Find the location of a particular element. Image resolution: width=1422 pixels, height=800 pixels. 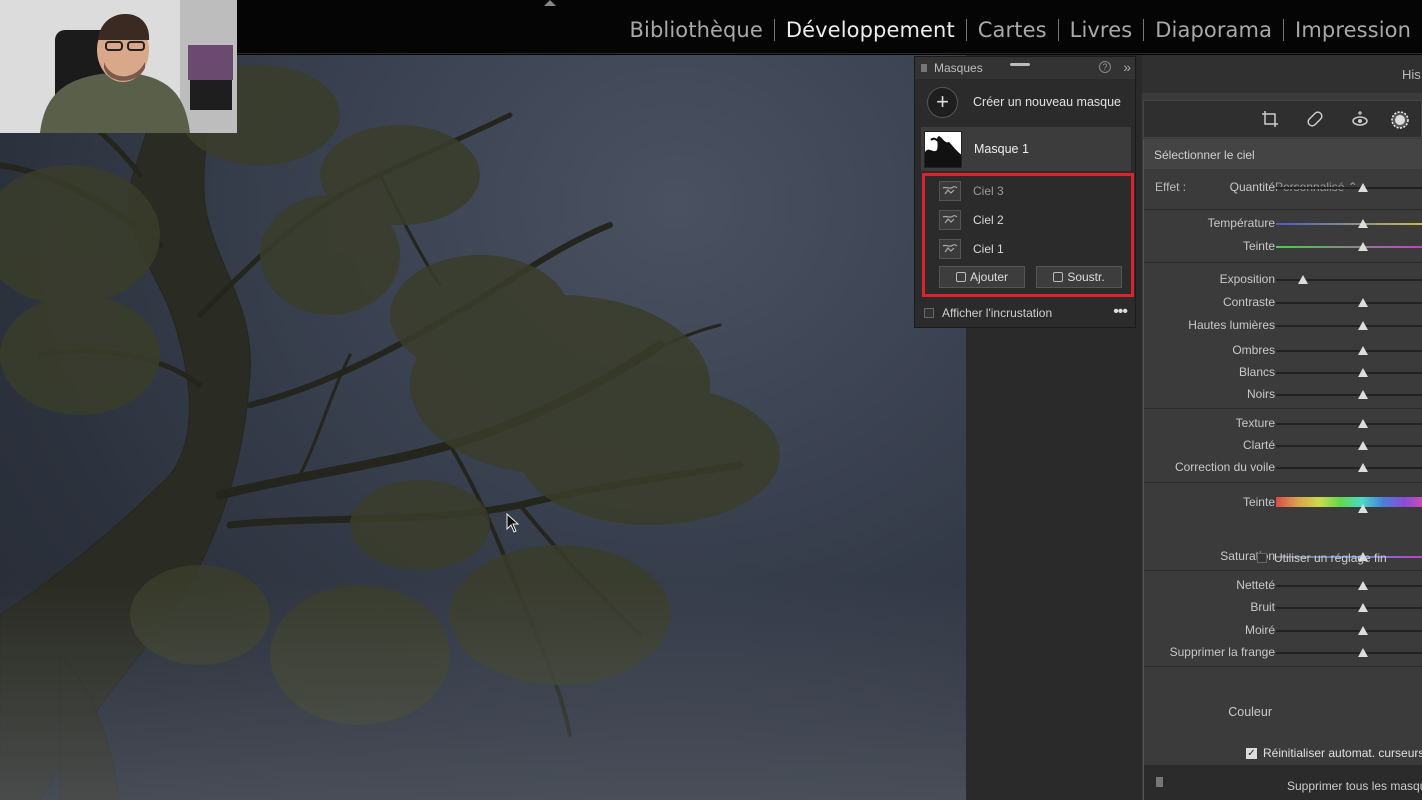

histogram-title: His is located at coordinates (1411, 74).